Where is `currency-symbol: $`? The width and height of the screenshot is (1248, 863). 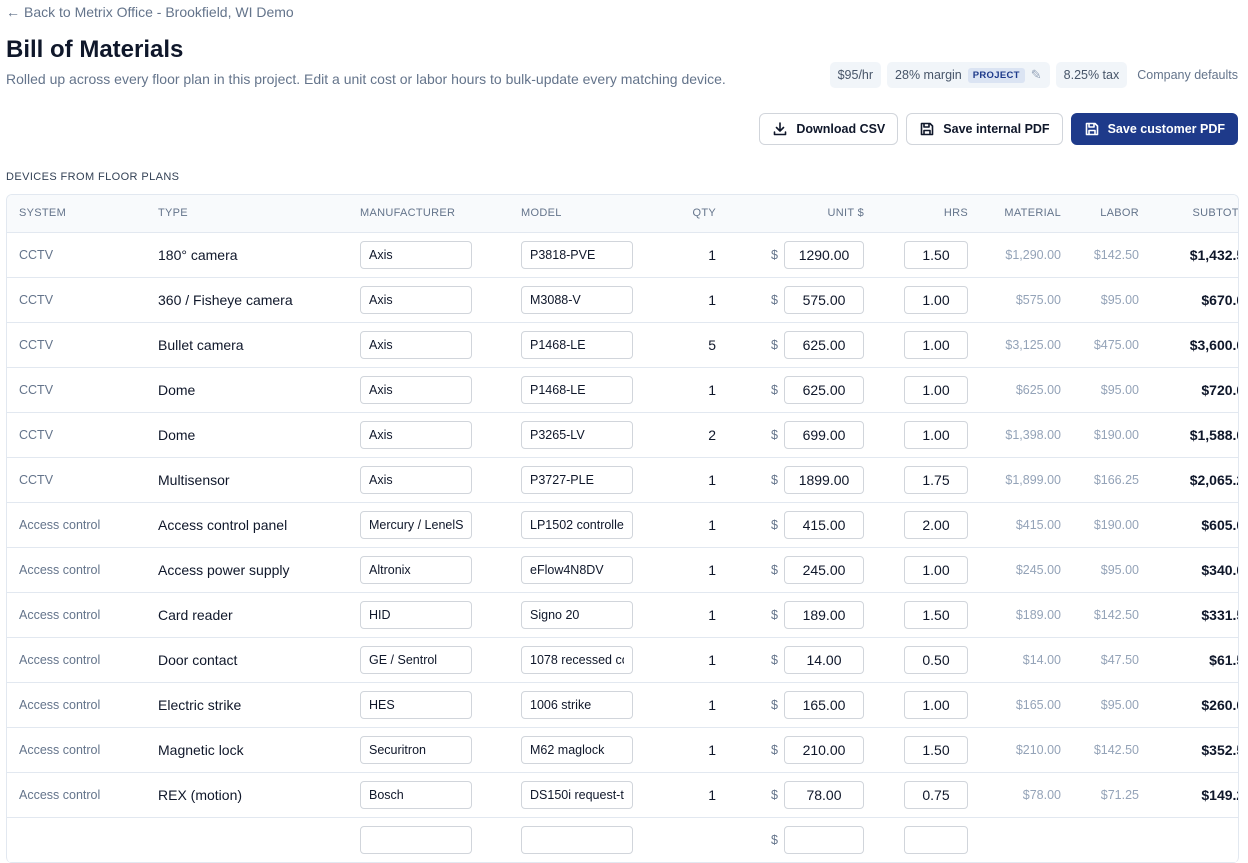
currency-symbol: $ is located at coordinates (774, 614).